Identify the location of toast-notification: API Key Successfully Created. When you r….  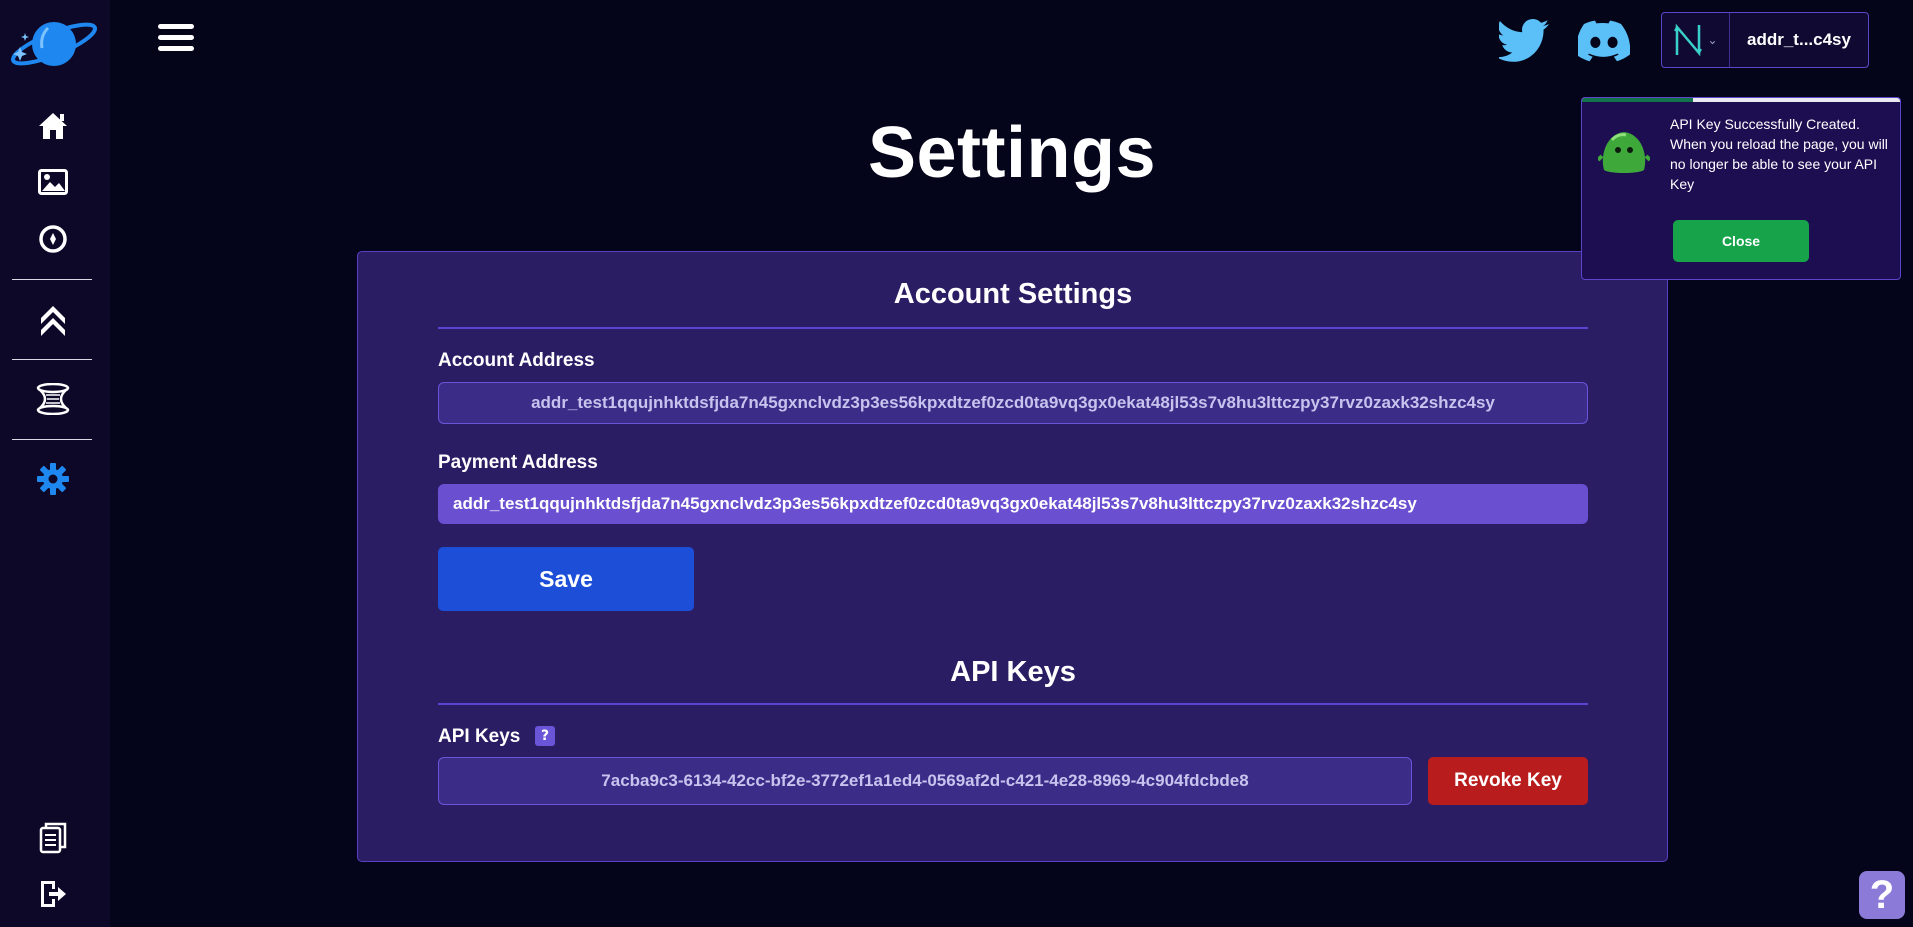
(1741, 188).